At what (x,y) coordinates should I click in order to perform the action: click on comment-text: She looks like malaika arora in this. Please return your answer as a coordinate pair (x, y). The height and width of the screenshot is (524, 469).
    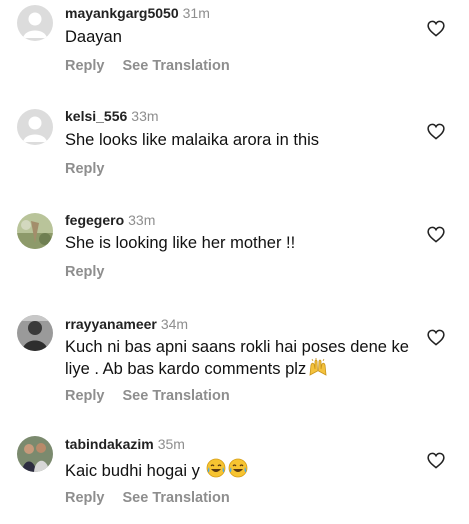
    Looking at the image, I should click on (192, 140).